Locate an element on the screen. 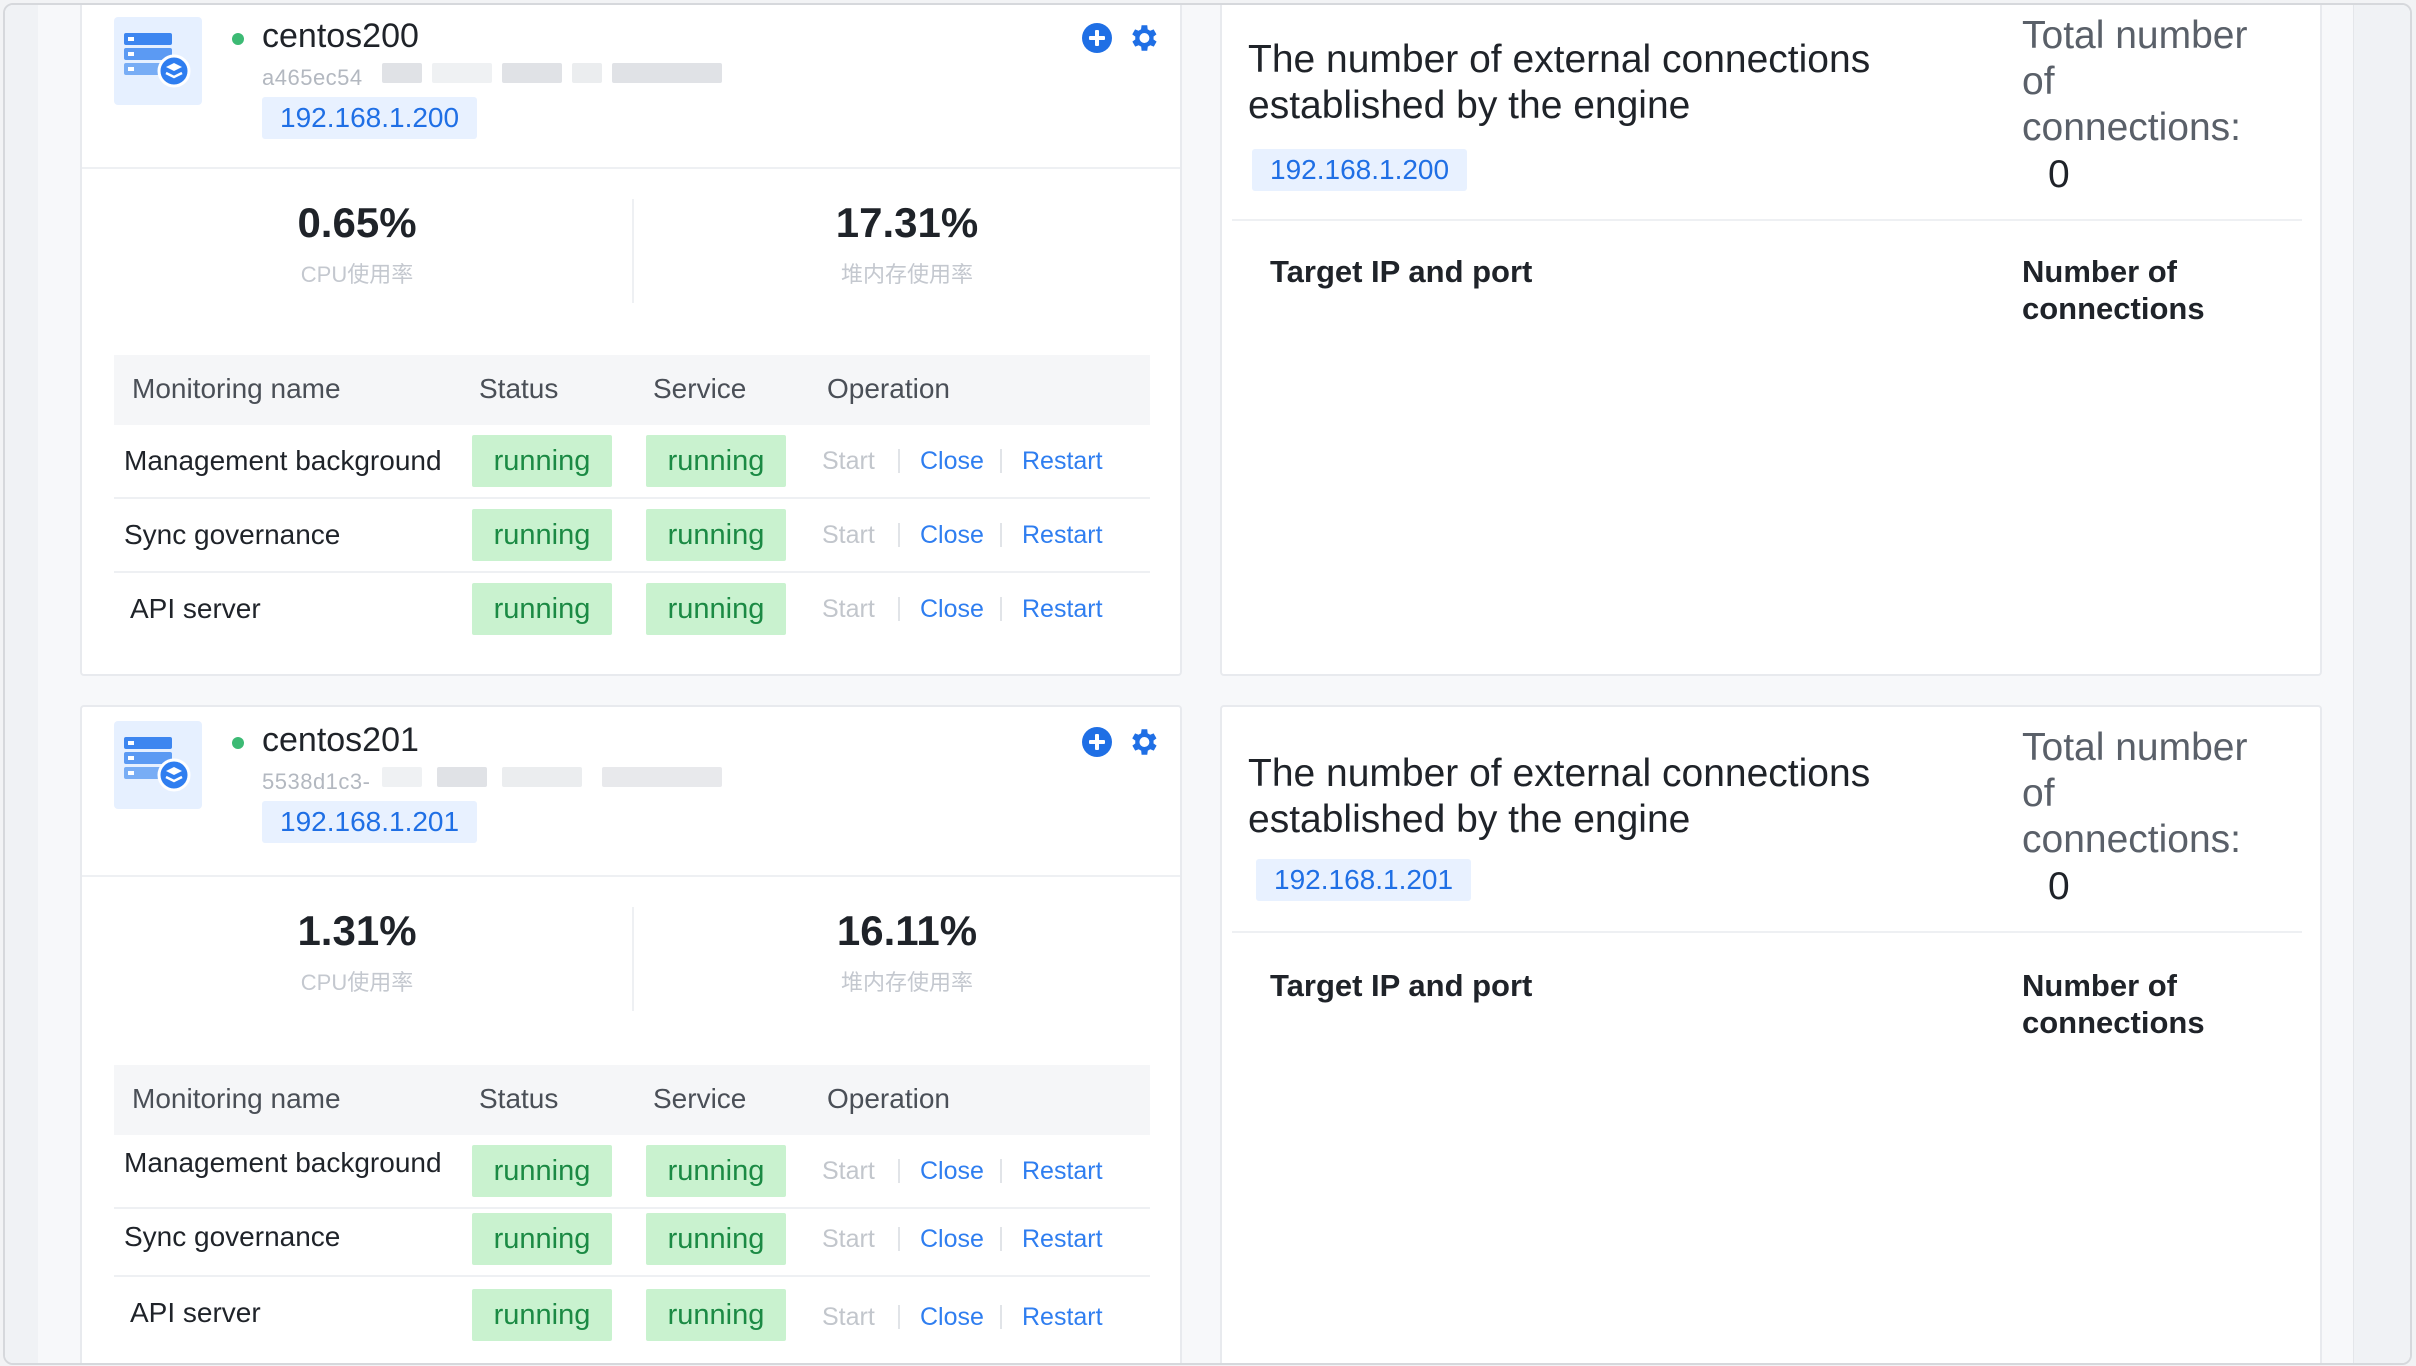 This screenshot has height=1366, width=2416. heap-value: 17.31% is located at coordinates (907, 222).